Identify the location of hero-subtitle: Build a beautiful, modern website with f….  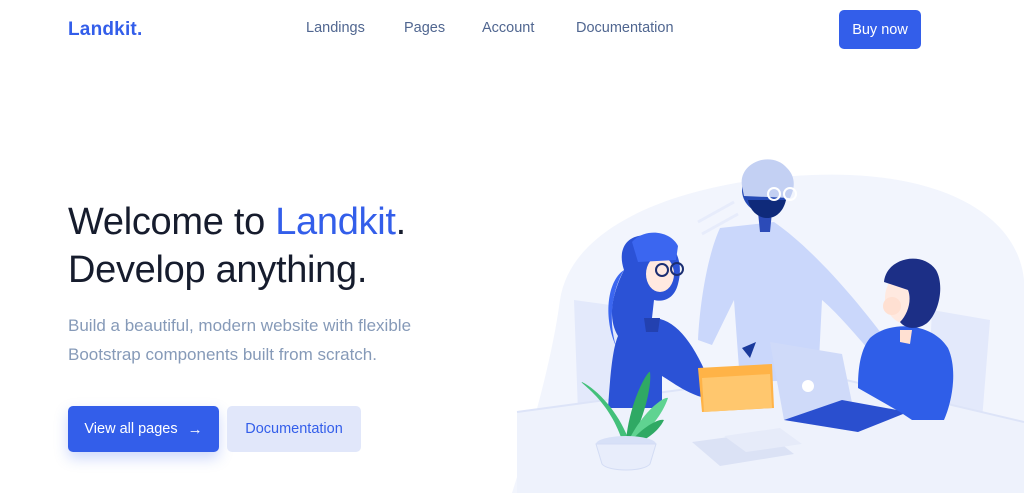
(240, 340).